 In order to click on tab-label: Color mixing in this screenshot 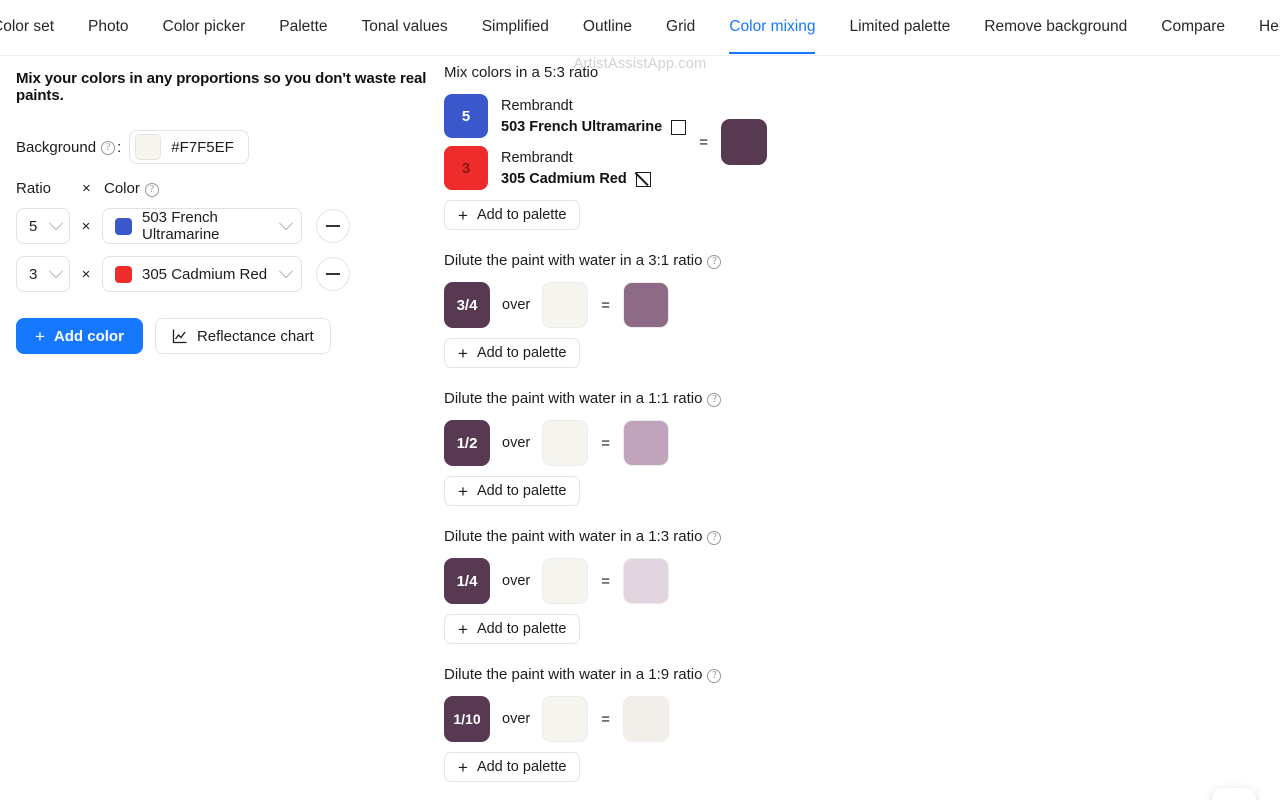, I will do `click(772, 26)`.